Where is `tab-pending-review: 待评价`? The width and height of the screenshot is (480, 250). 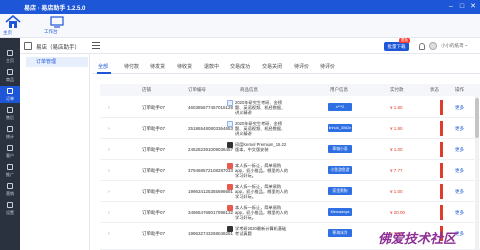
tab-pending-review: 待评价 is located at coordinates (301, 66).